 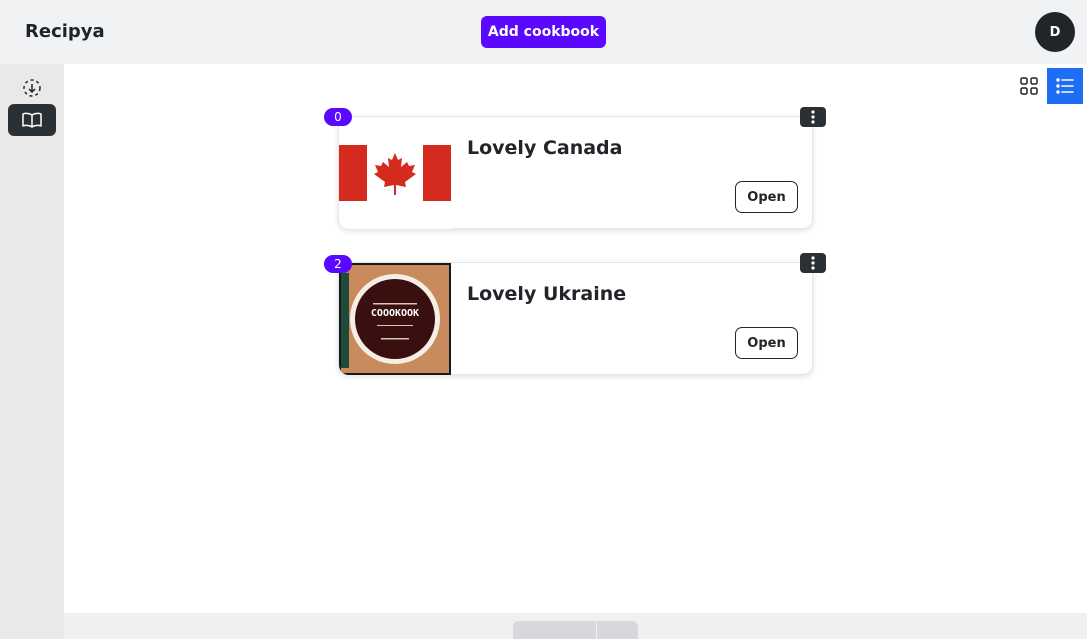 I want to click on sidebar, so click(x=32, y=351).